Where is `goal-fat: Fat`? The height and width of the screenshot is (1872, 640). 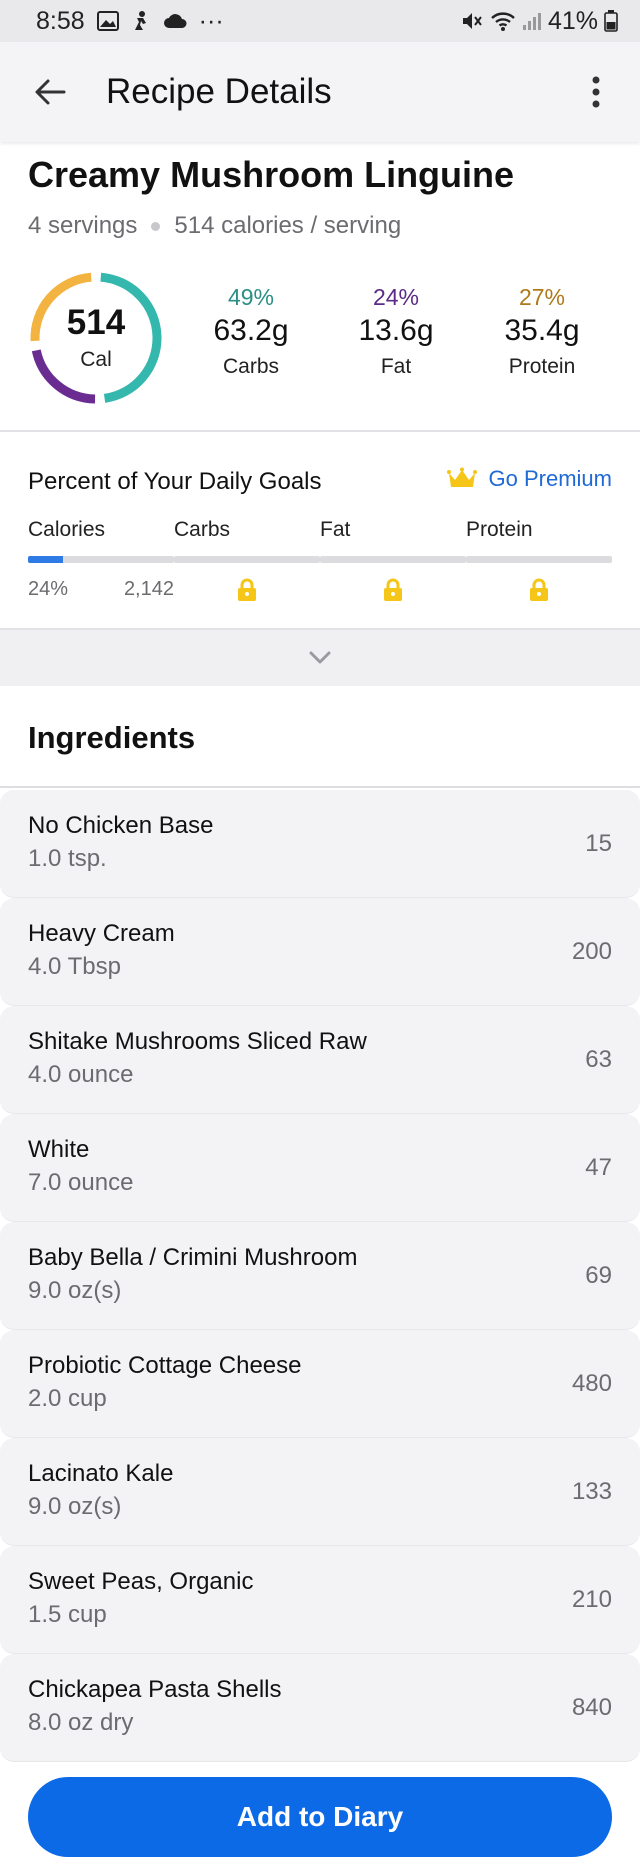 goal-fat: Fat is located at coordinates (393, 559).